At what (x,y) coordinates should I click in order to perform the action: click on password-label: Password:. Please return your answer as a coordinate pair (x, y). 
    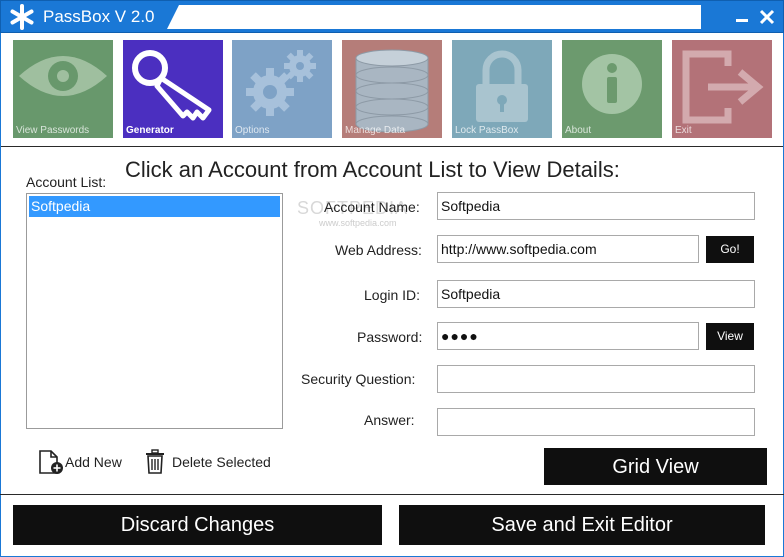
    Looking at the image, I should click on (390, 337).